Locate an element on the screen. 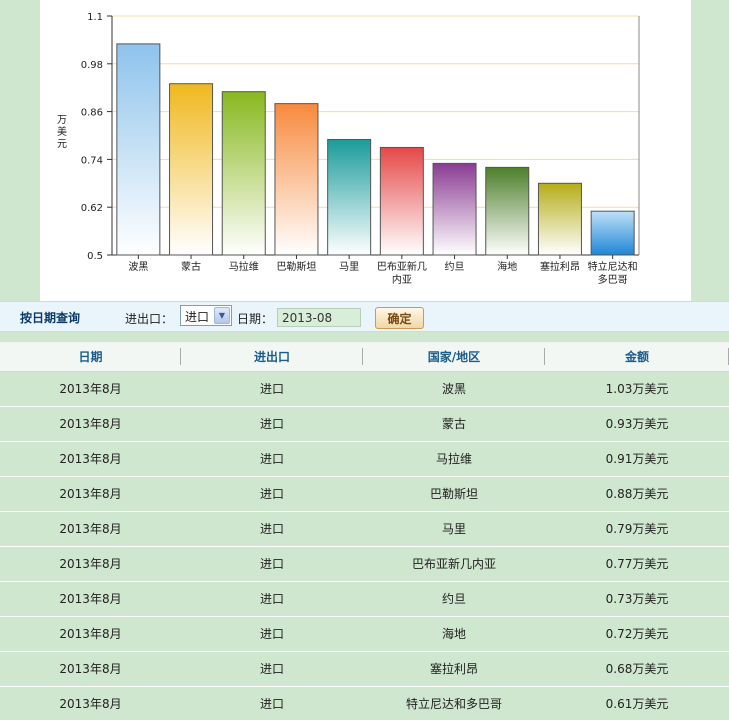 This screenshot has width=729, height=720. query-bar: 按日期查询 进出口： 进口 ▼ 日期： 确定 is located at coordinates (364, 316).